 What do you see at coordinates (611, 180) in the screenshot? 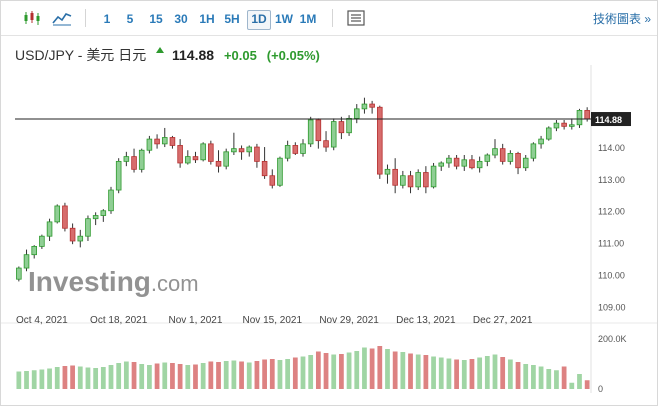
I see `y-tick-label: 113.00` at bounding box center [611, 180].